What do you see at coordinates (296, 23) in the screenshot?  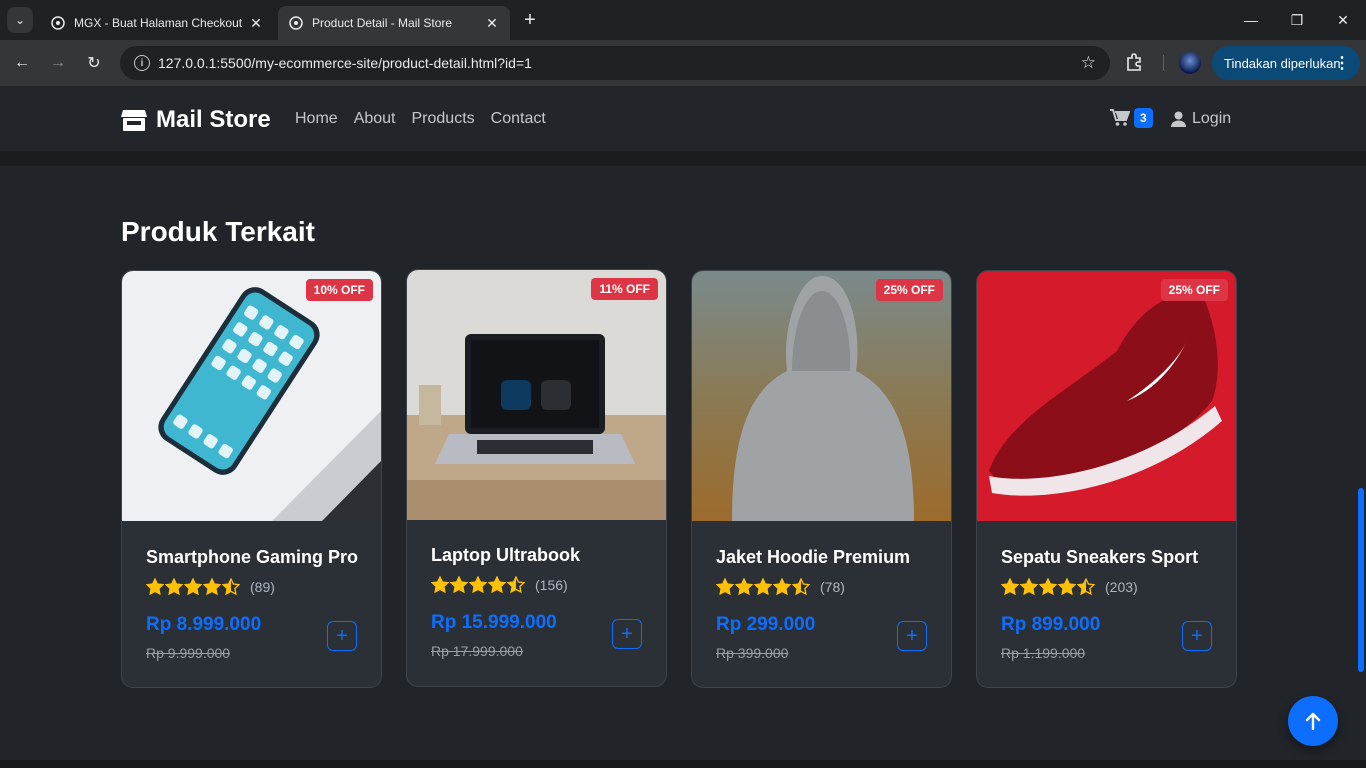 I see `mailstore-favicon-icon` at bounding box center [296, 23].